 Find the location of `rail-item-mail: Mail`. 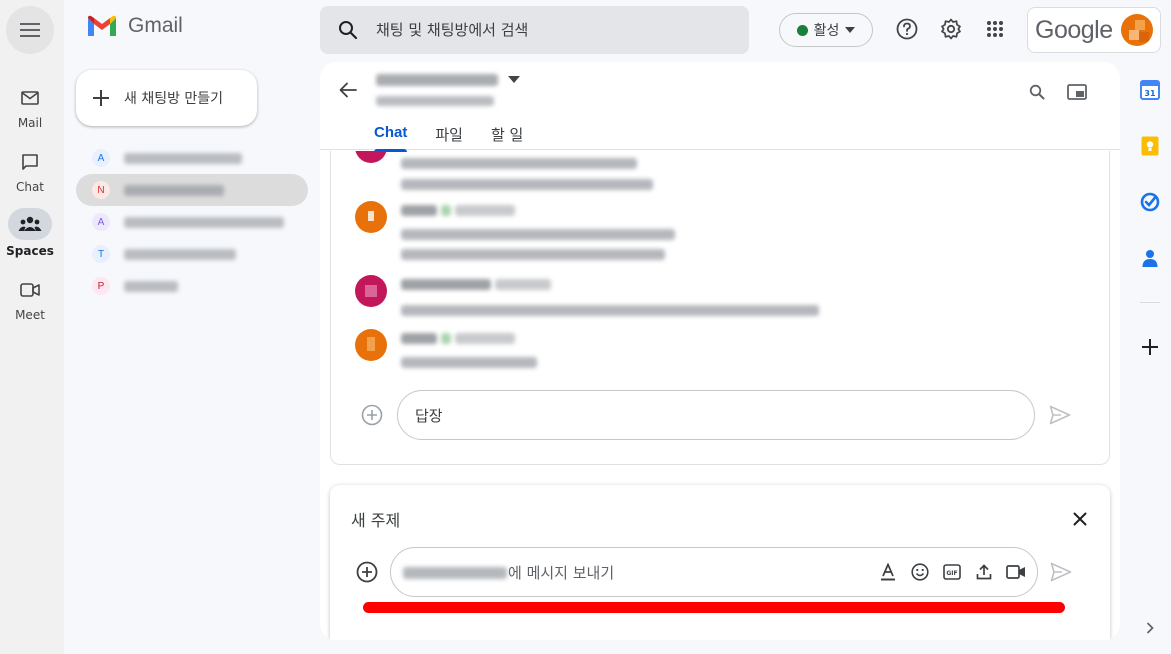

rail-item-mail: Mail is located at coordinates (30, 107).